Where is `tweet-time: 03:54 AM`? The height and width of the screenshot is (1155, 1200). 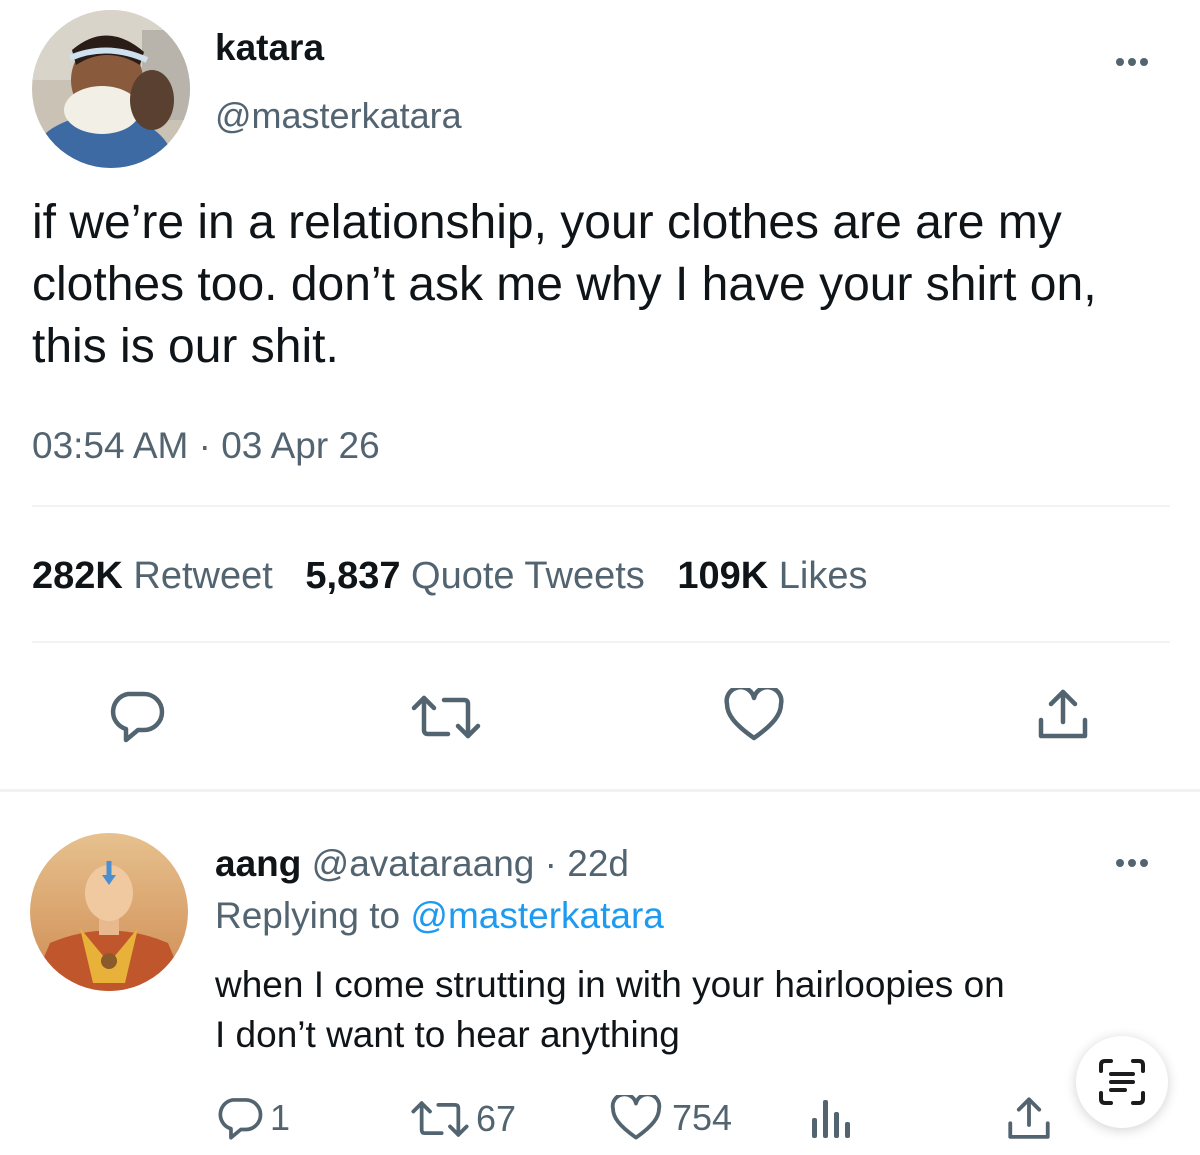 tweet-time: 03:54 AM is located at coordinates (110, 445).